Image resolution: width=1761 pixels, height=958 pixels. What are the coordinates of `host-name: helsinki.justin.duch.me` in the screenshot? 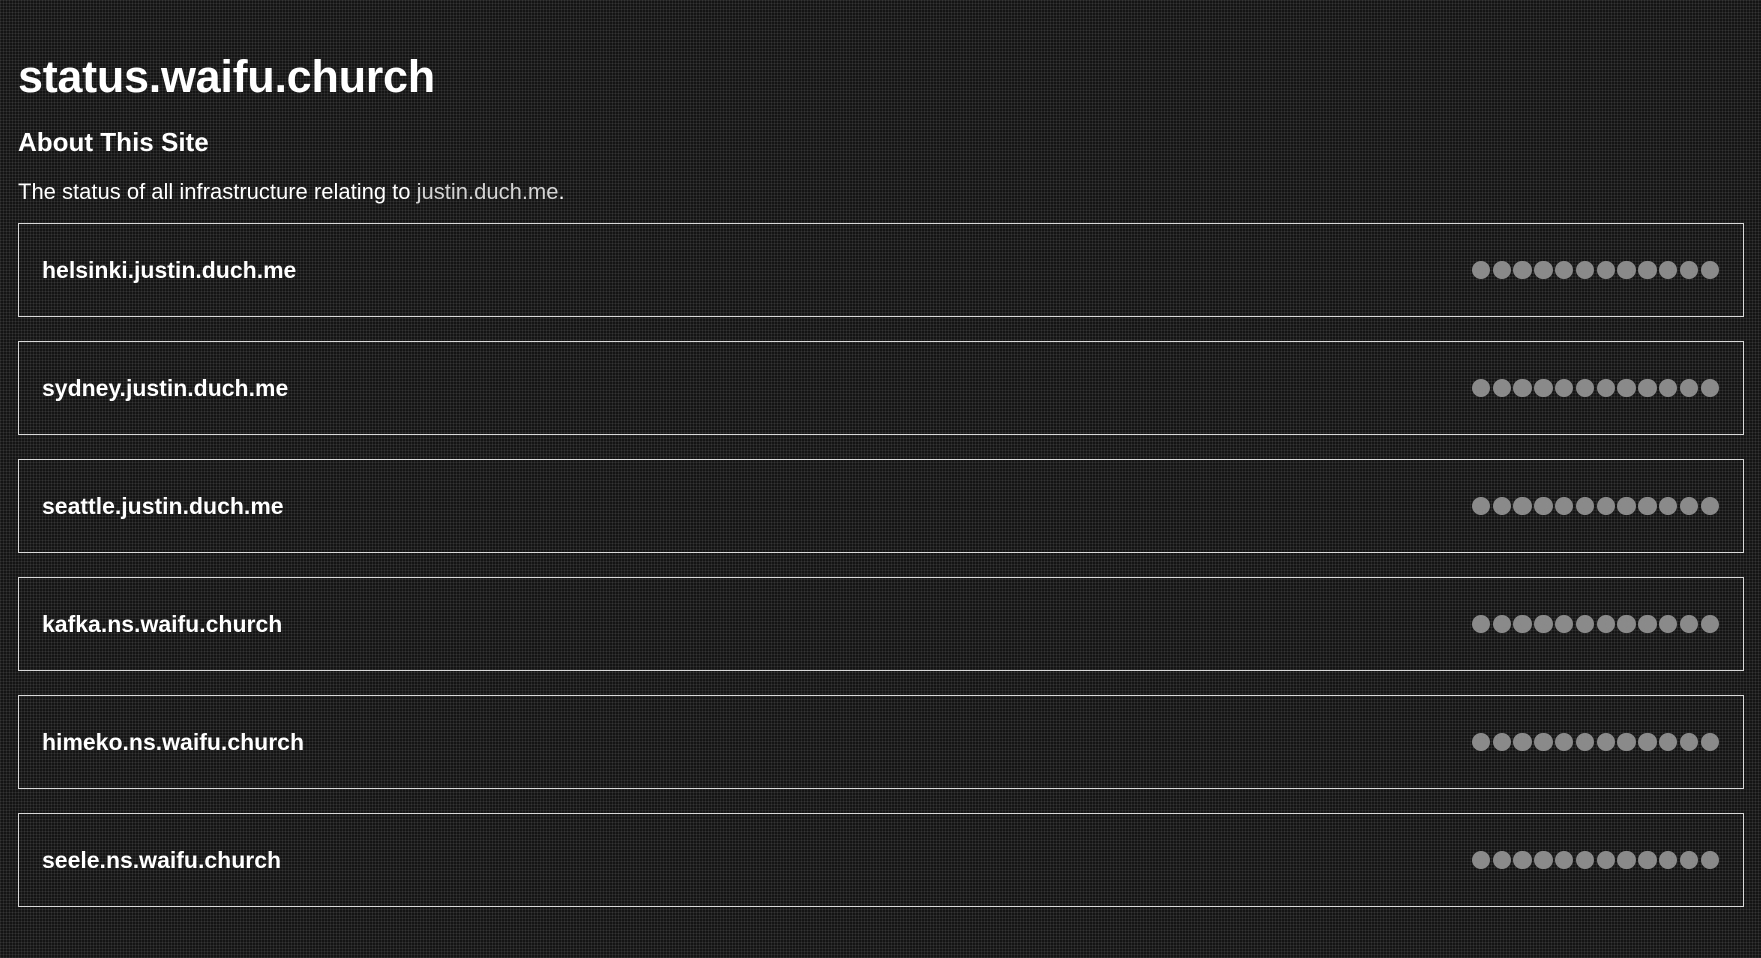 It's located at (169, 269).